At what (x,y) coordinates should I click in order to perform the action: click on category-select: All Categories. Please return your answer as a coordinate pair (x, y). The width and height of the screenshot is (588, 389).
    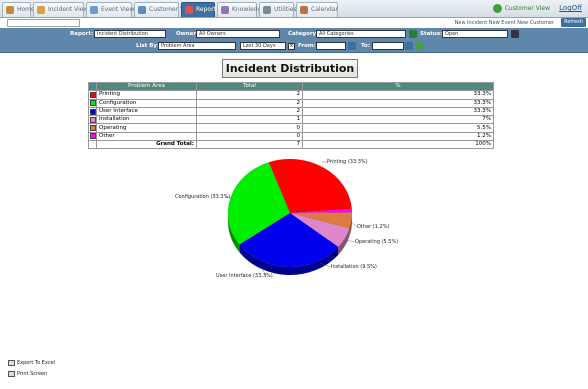
    Looking at the image, I should click on (361, 34).